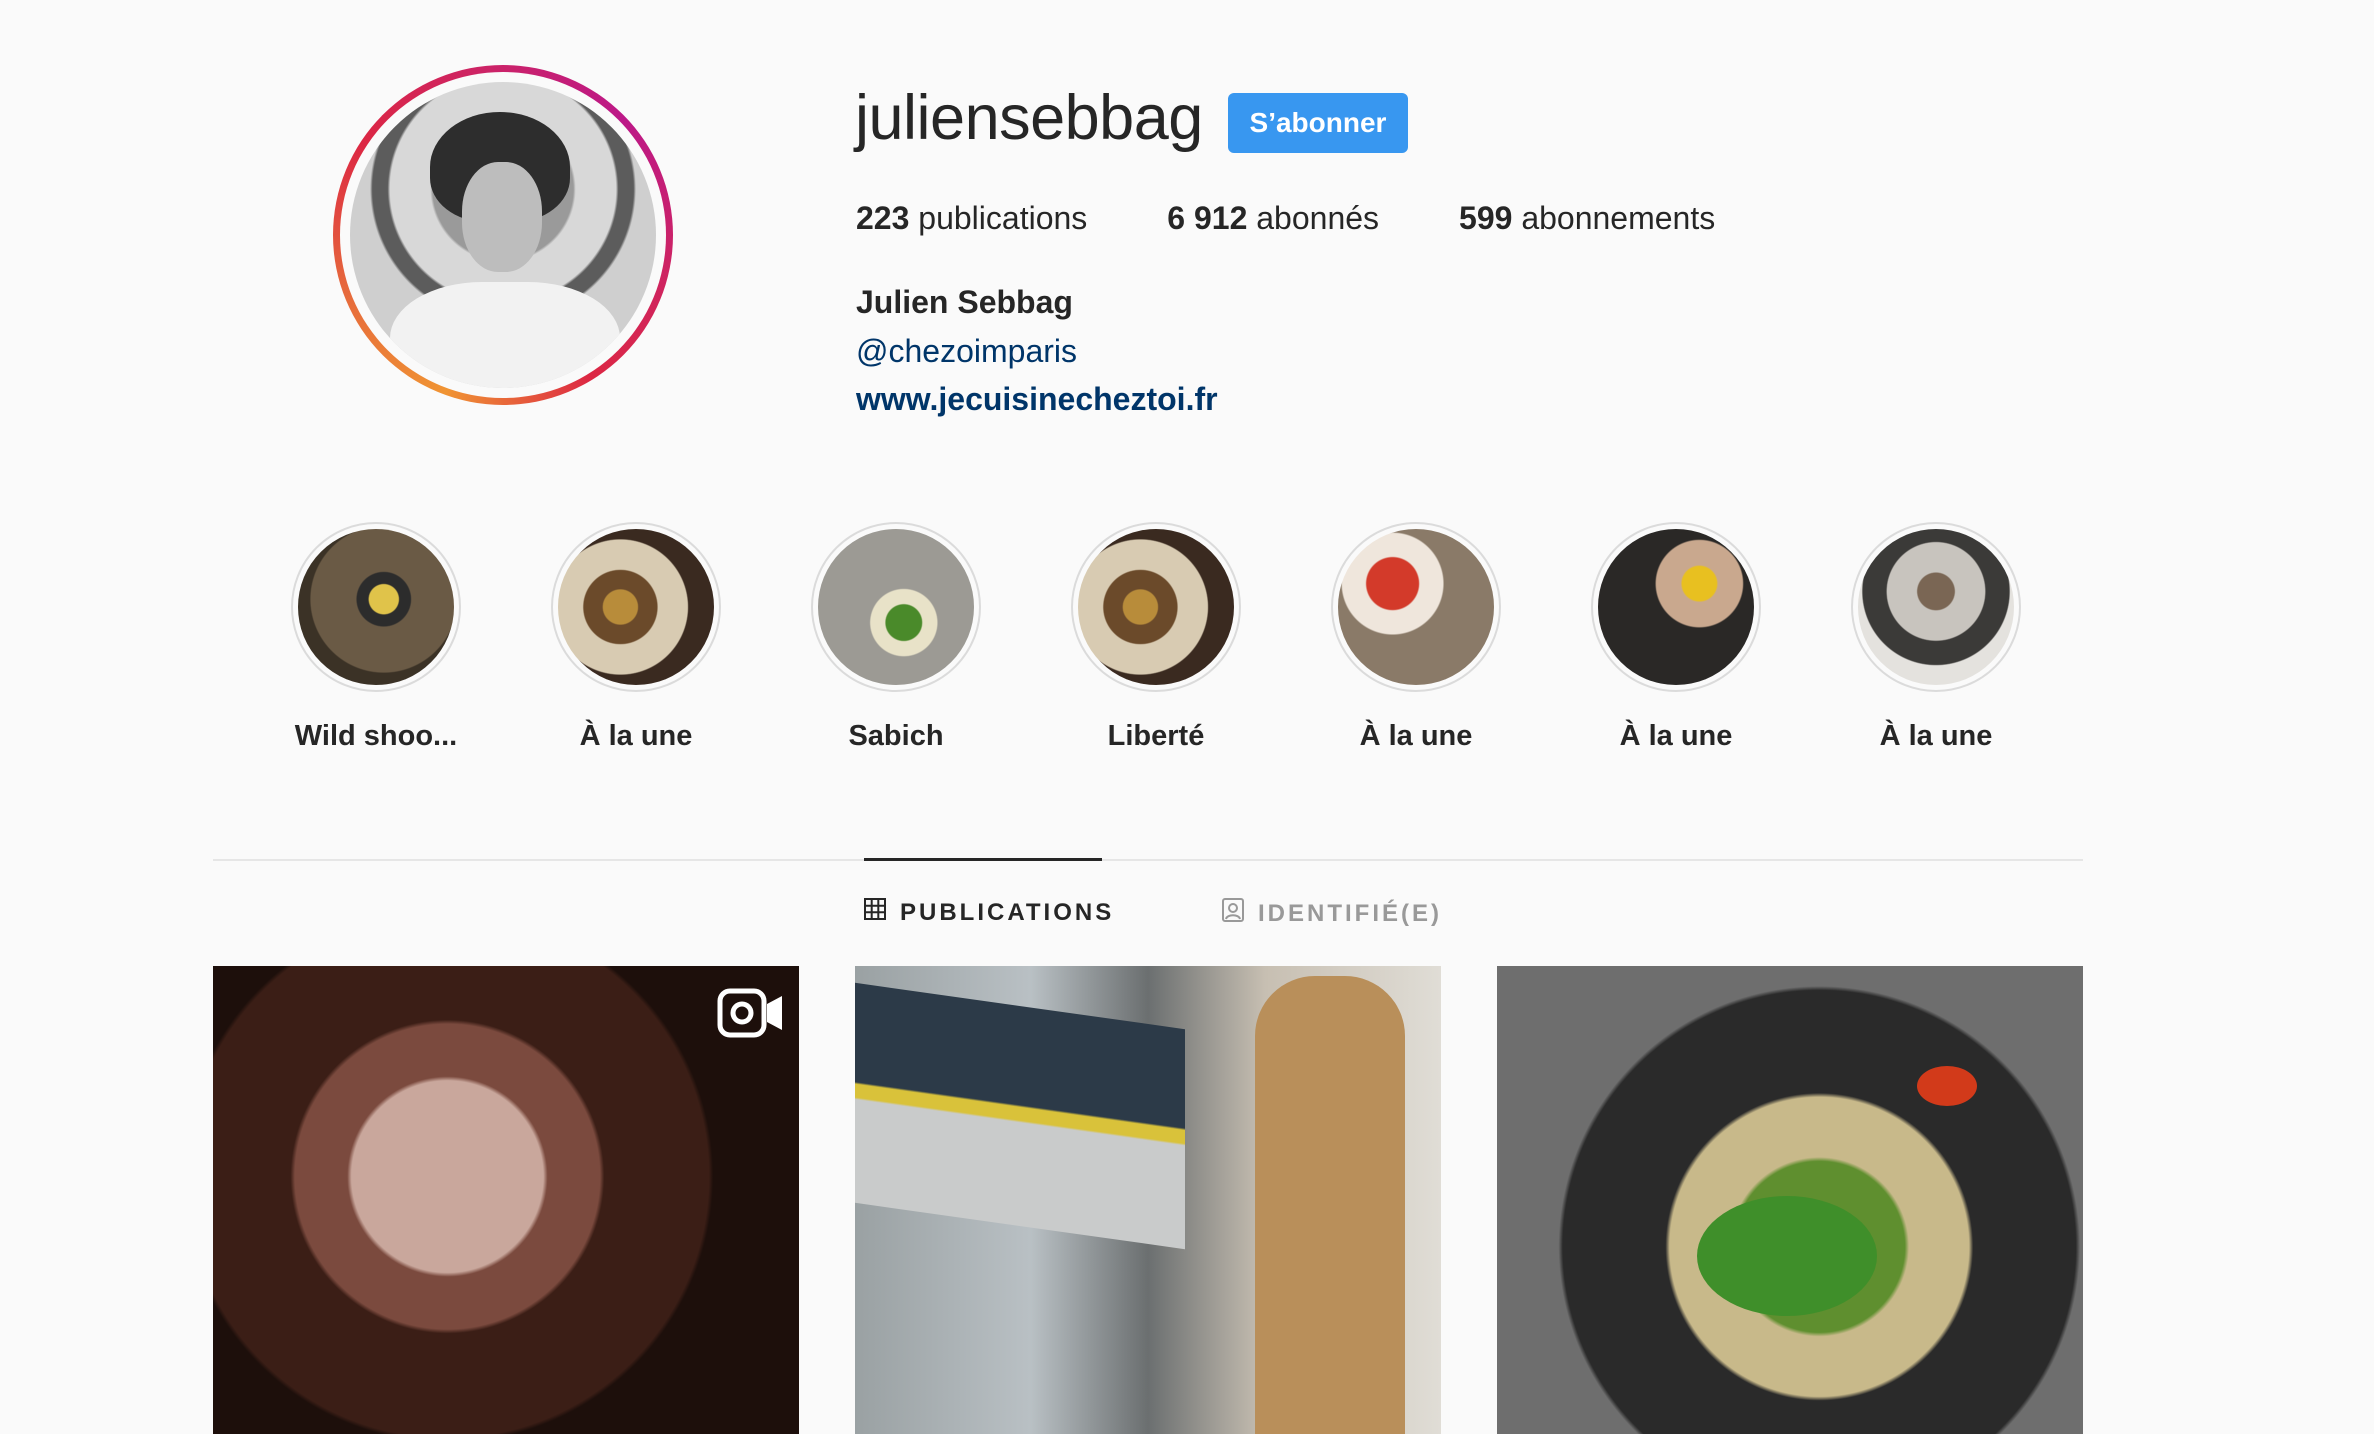  Describe the element at coordinates (875, 912) in the screenshot. I see `grid-icon` at that location.